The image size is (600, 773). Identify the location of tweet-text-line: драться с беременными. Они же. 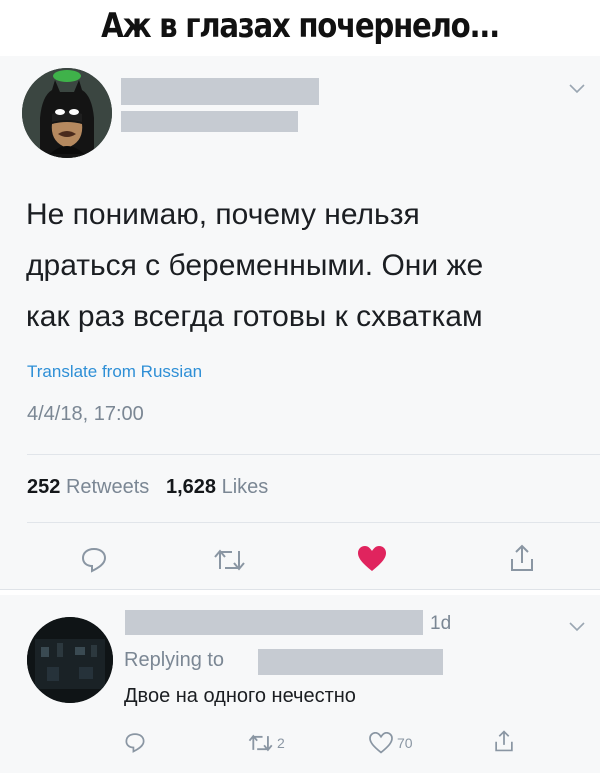
(255, 265).